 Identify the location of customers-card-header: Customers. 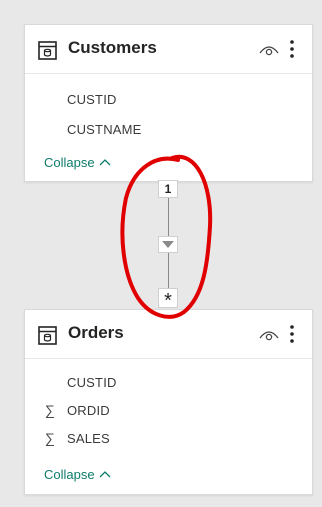
(168, 49).